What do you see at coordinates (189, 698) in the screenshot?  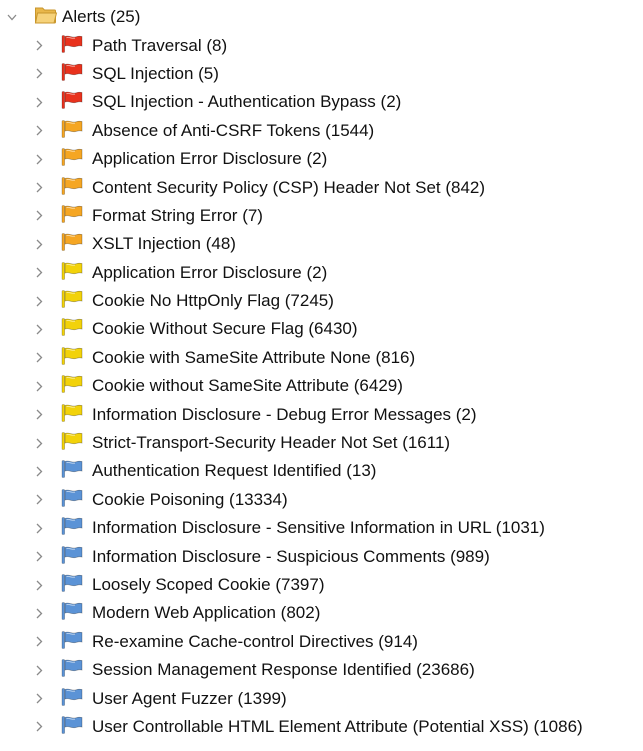 I see `alert-label: User Agent Fuzzer (1399)` at bounding box center [189, 698].